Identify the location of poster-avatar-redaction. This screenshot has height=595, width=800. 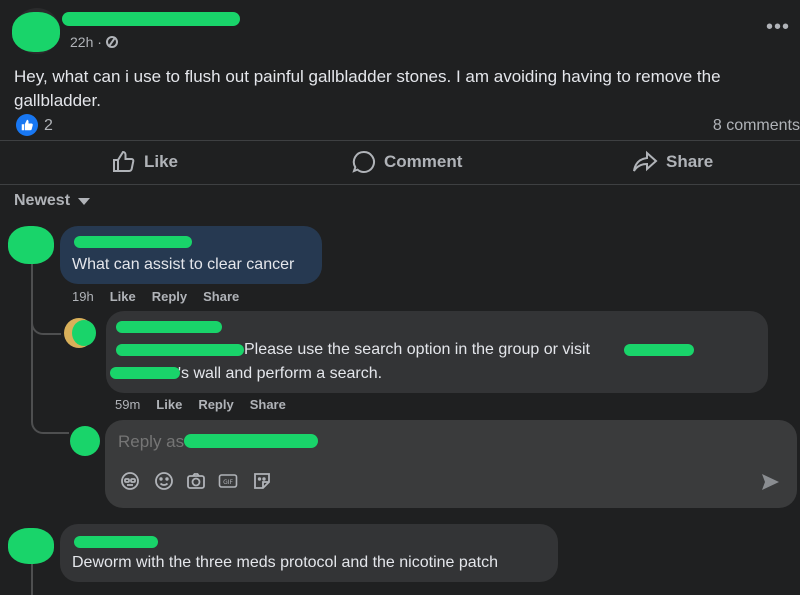
(36, 32).